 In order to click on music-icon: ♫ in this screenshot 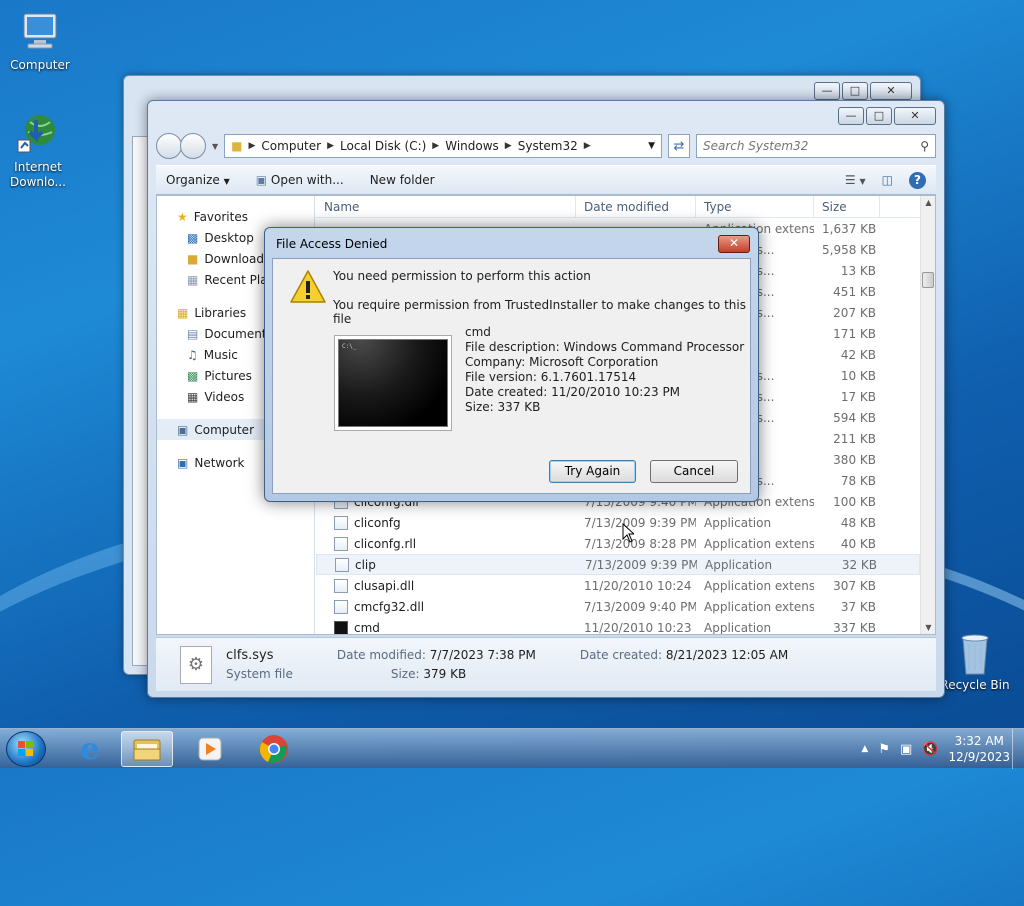, I will do `click(192, 354)`.